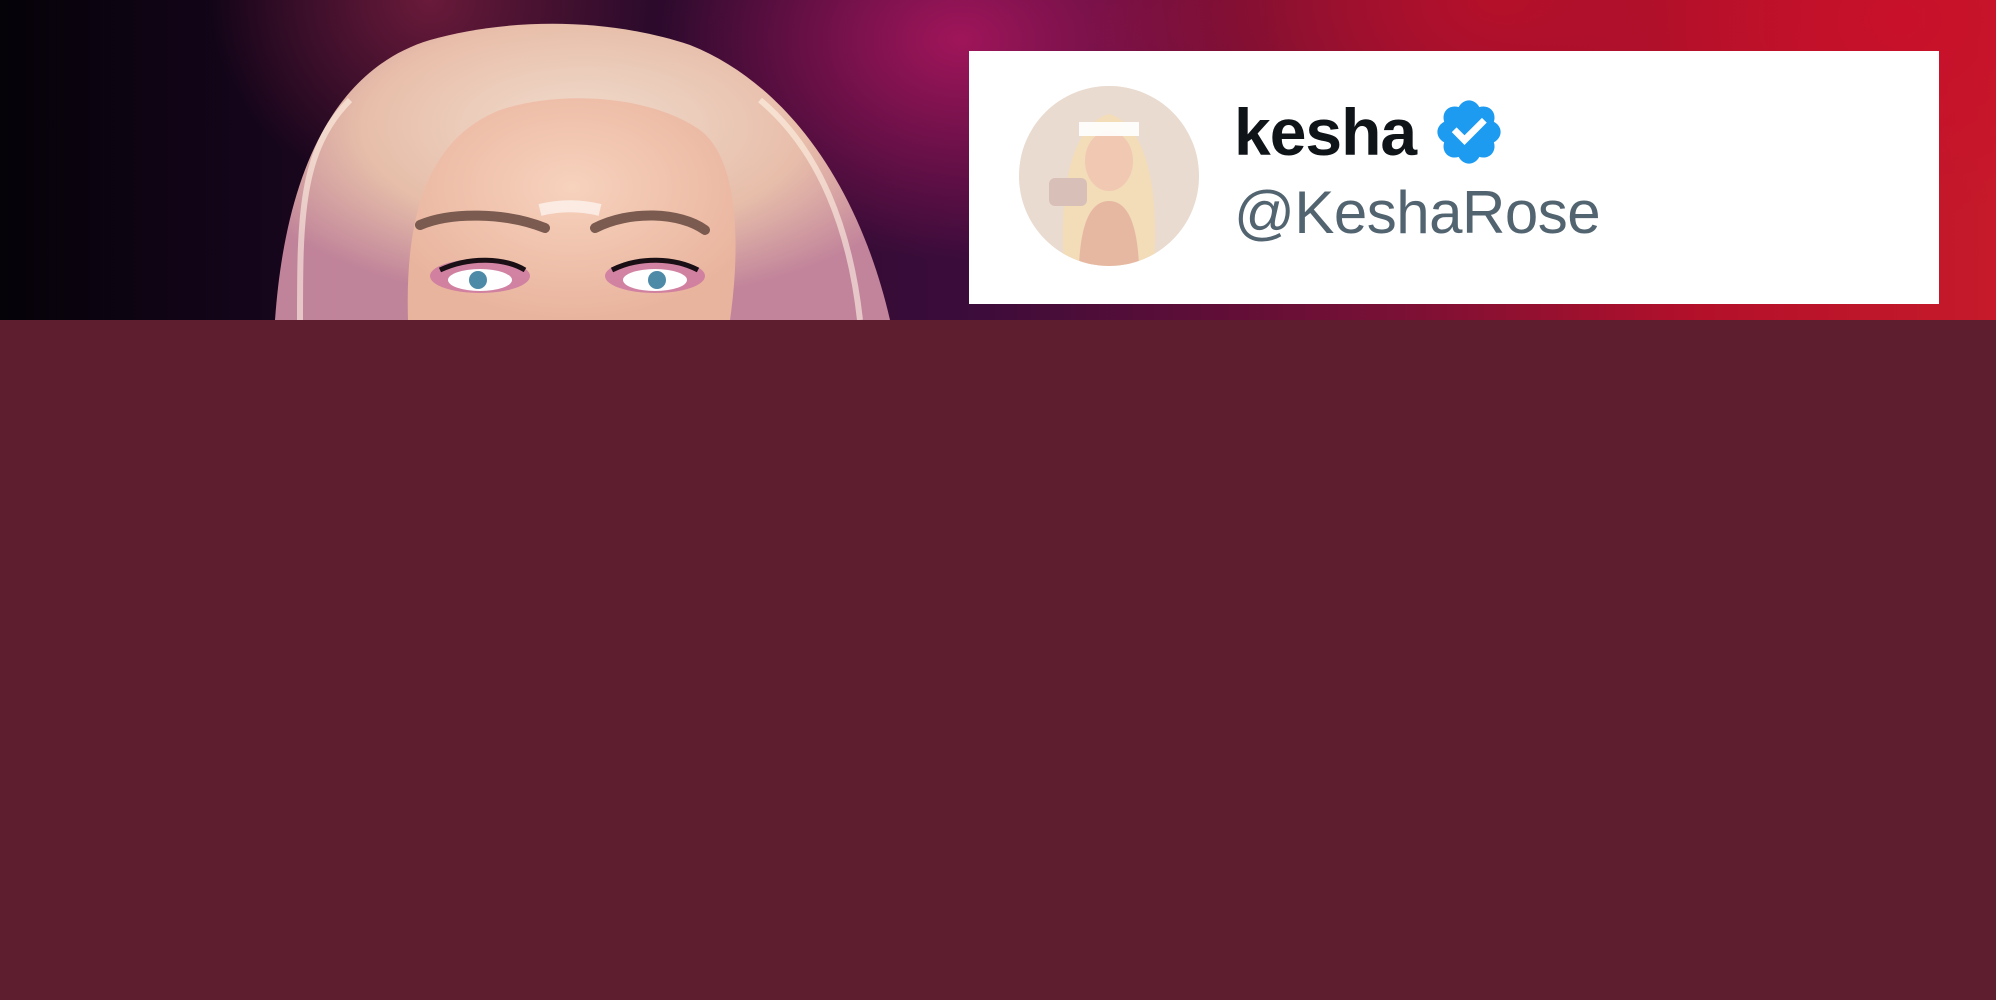 The height and width of the screenshot is (1000, 1996). I want to click on avatar, so click(1109, 176).